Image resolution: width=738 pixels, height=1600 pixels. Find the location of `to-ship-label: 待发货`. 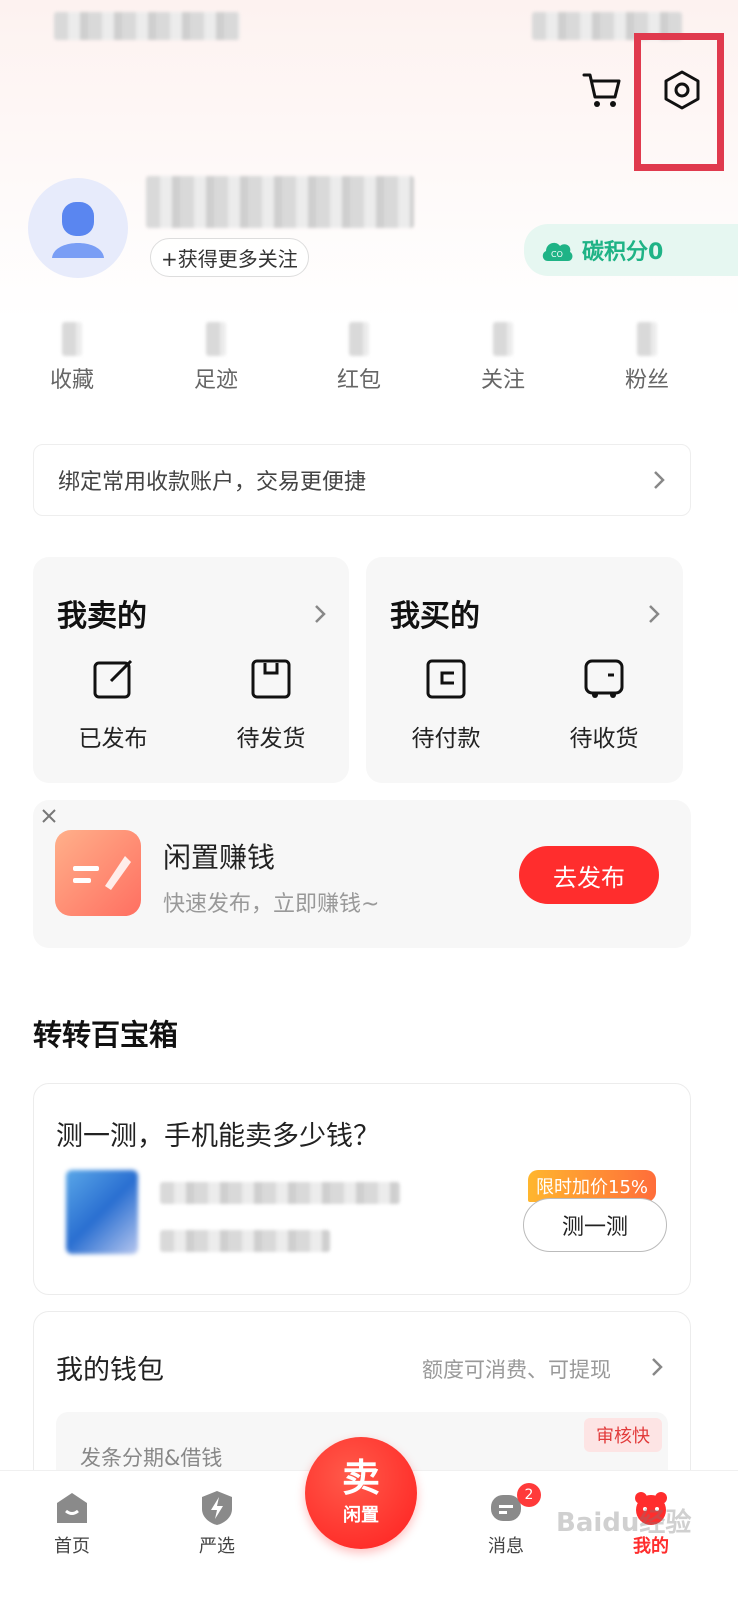

to-ship-label: 待发货 is located at coordinates (271, 739).